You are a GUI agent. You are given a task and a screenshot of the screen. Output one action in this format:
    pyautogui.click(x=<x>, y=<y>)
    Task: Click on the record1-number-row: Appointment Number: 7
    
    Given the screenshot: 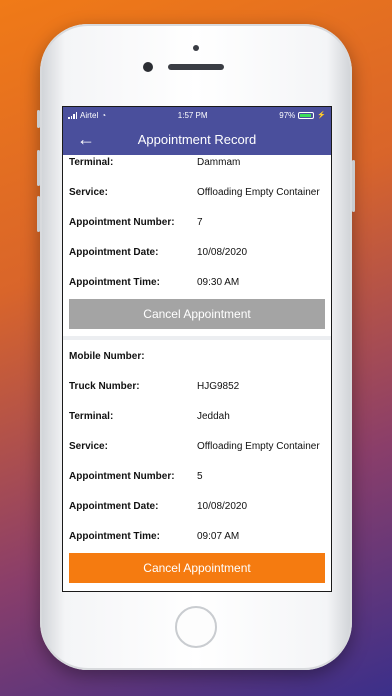 What is the action you would take?
    pyautogui.click(x=136, y=222)
    